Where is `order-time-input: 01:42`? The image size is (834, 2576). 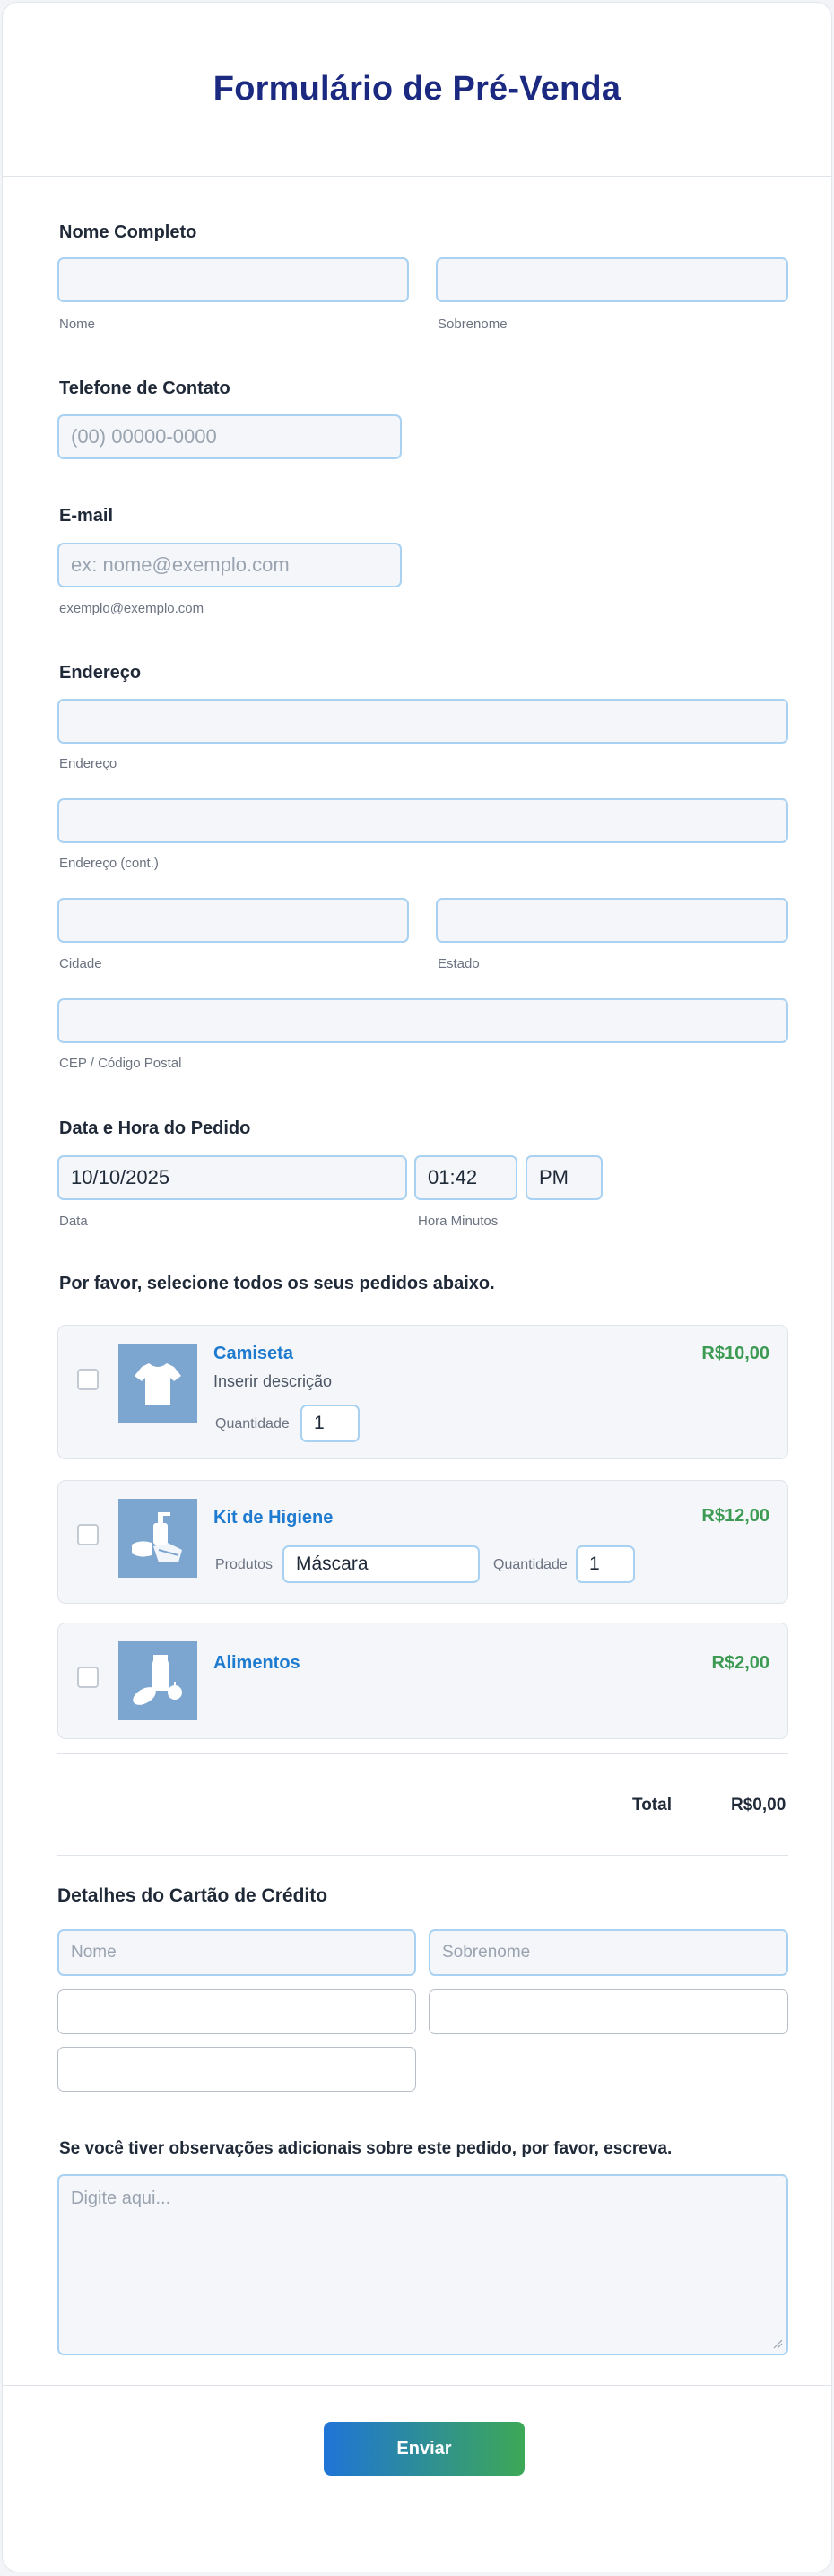 order-time-input: 01:42 is located at coordinates (465, 1177).